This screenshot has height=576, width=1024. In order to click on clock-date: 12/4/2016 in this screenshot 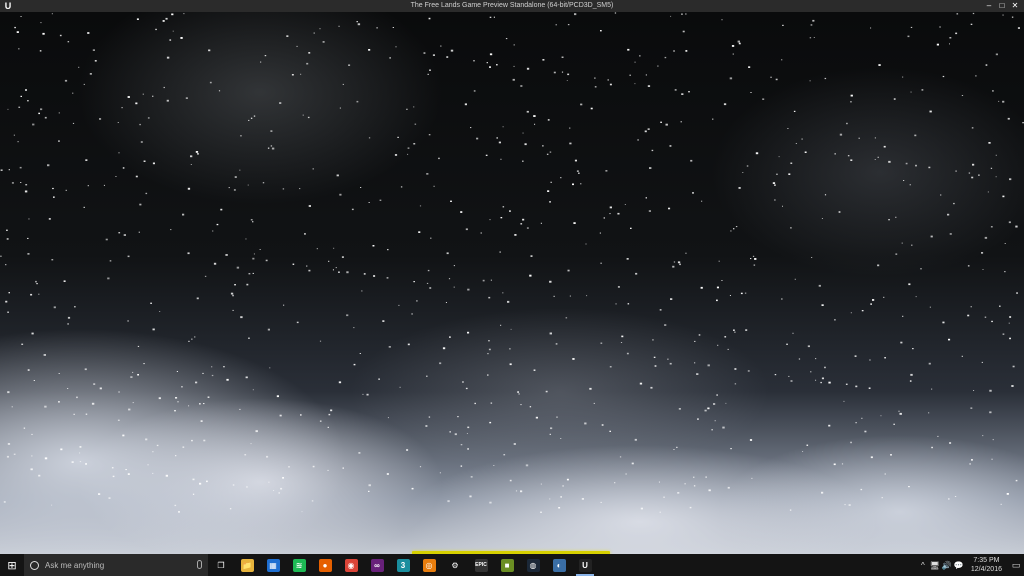, I will do `click(986, 569)`.